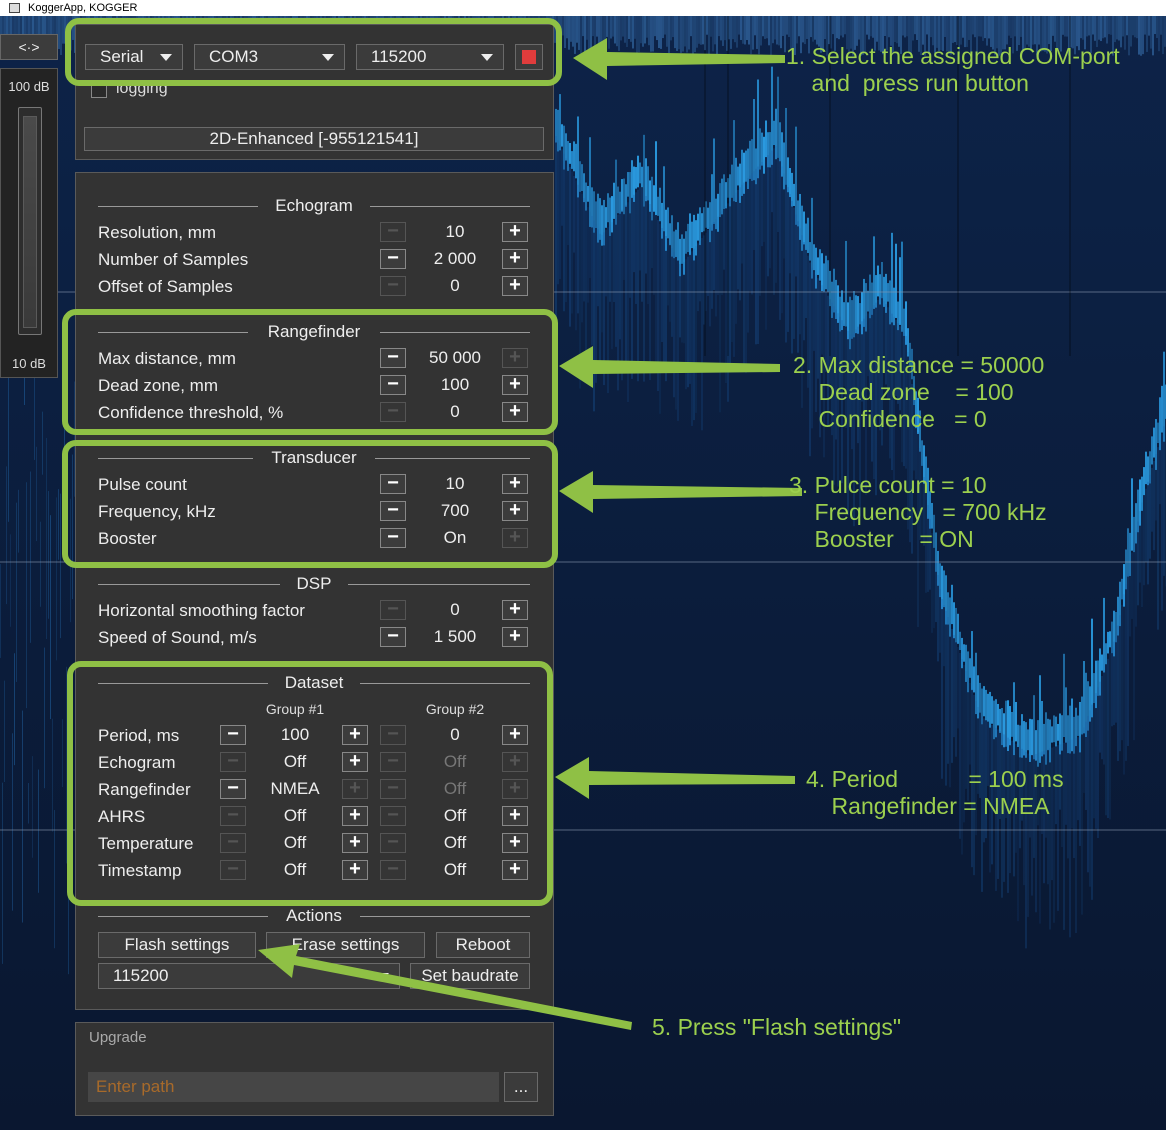 This screenshot has width=1166, height=1130. Describe the element at coordinates (177, 945) in the screenshot. I see `flash-settings-button: Flash settings` at that location.